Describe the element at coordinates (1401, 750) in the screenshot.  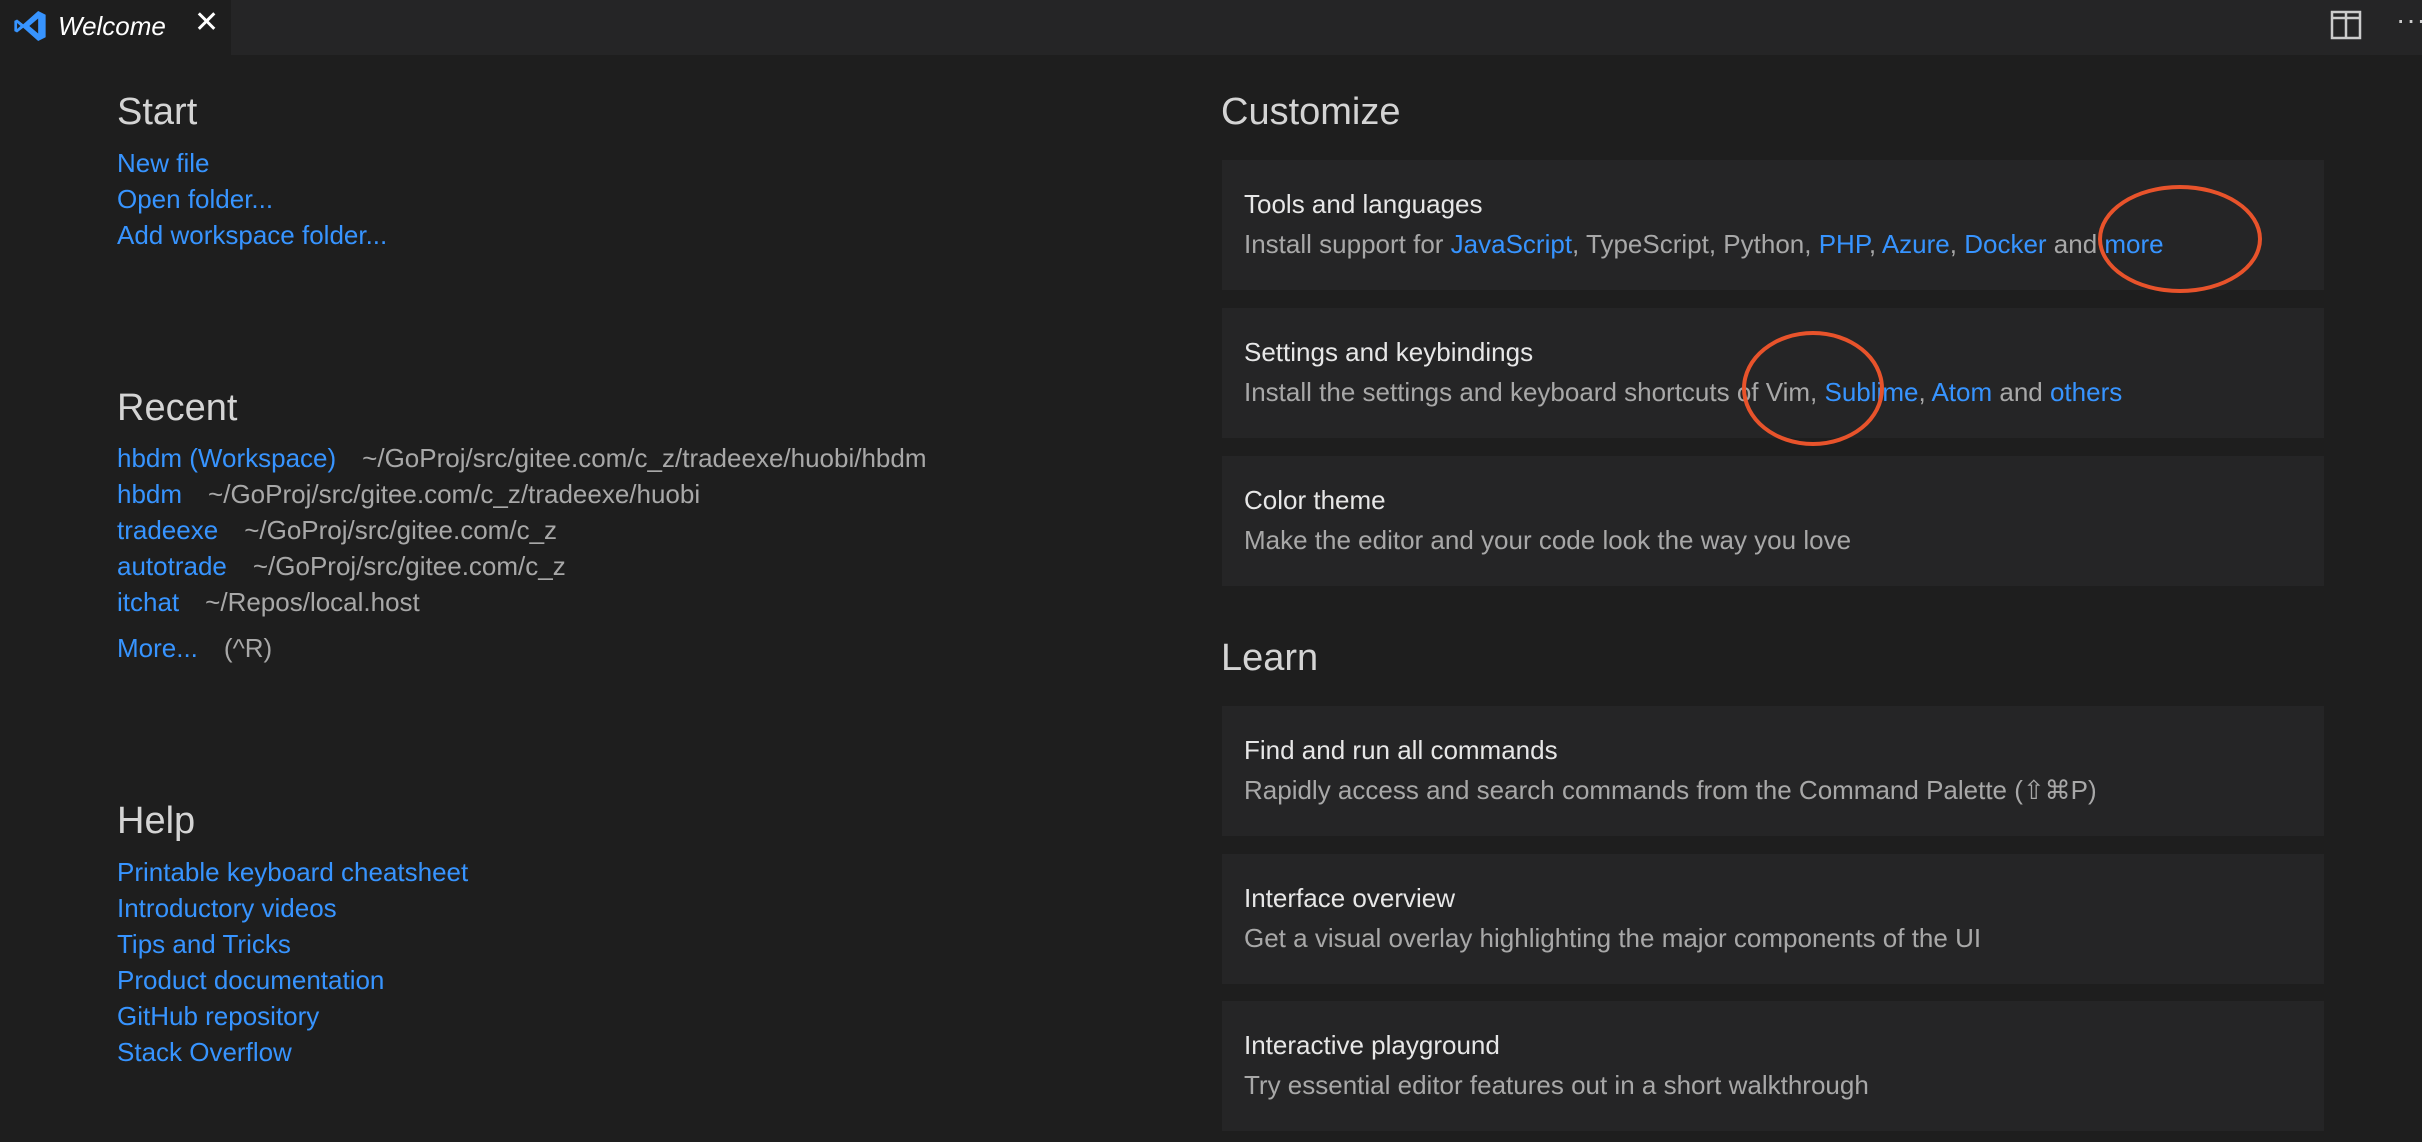
I see `card-title: Find and run all commands` at that location.